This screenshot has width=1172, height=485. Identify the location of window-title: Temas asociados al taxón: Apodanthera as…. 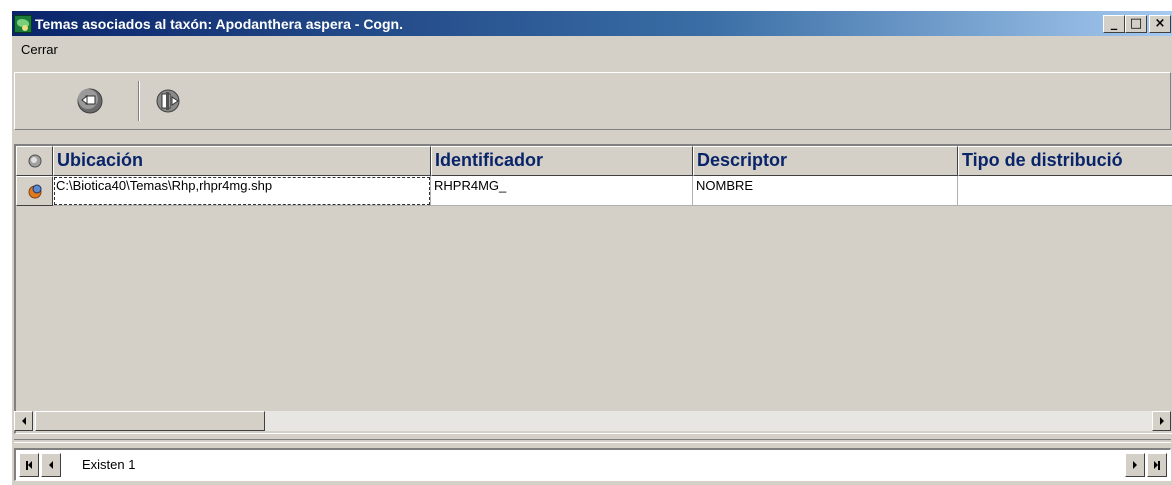
(219, 23).